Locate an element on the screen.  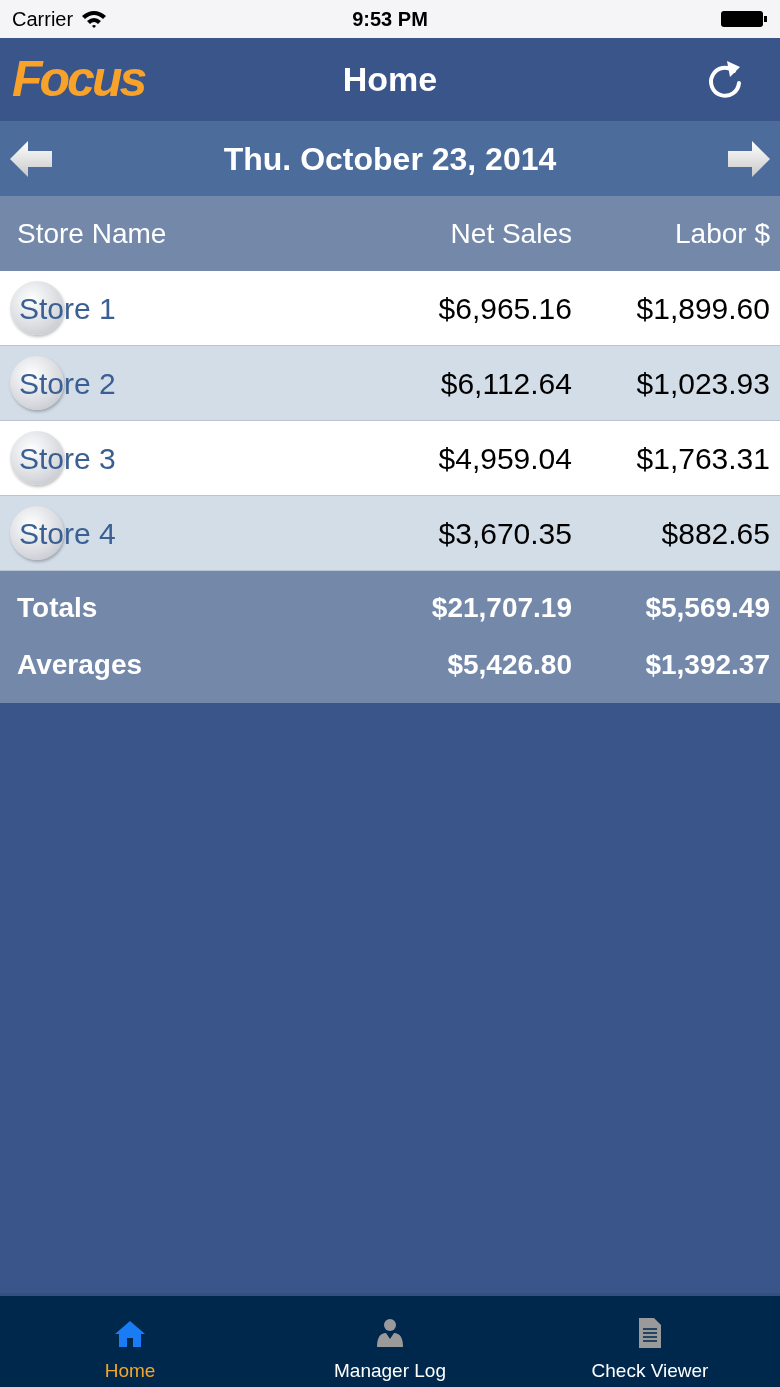
tab-bar-item: Manager Log is located at coordinates (390, 1341).